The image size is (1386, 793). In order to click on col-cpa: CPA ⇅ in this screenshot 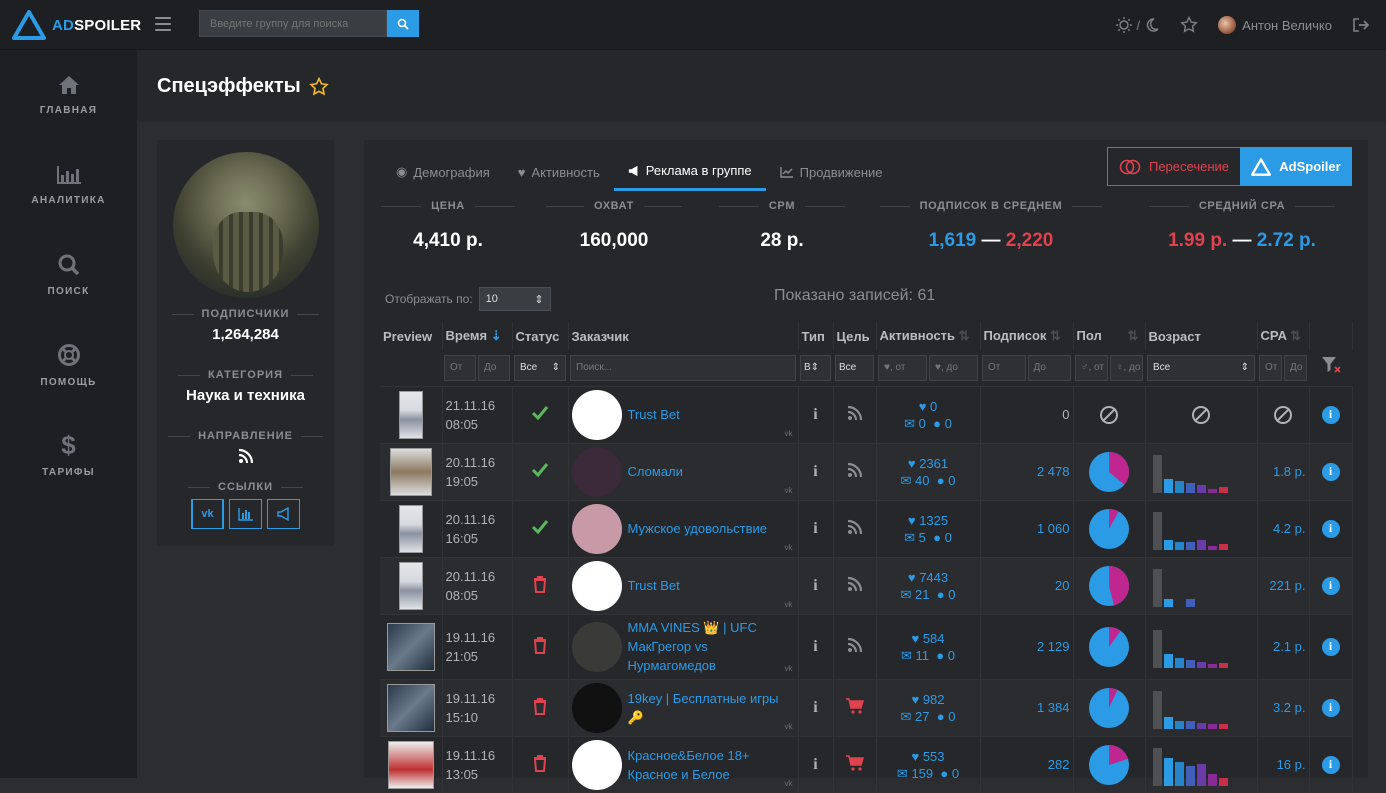, I will do `click(1283, 336)`.